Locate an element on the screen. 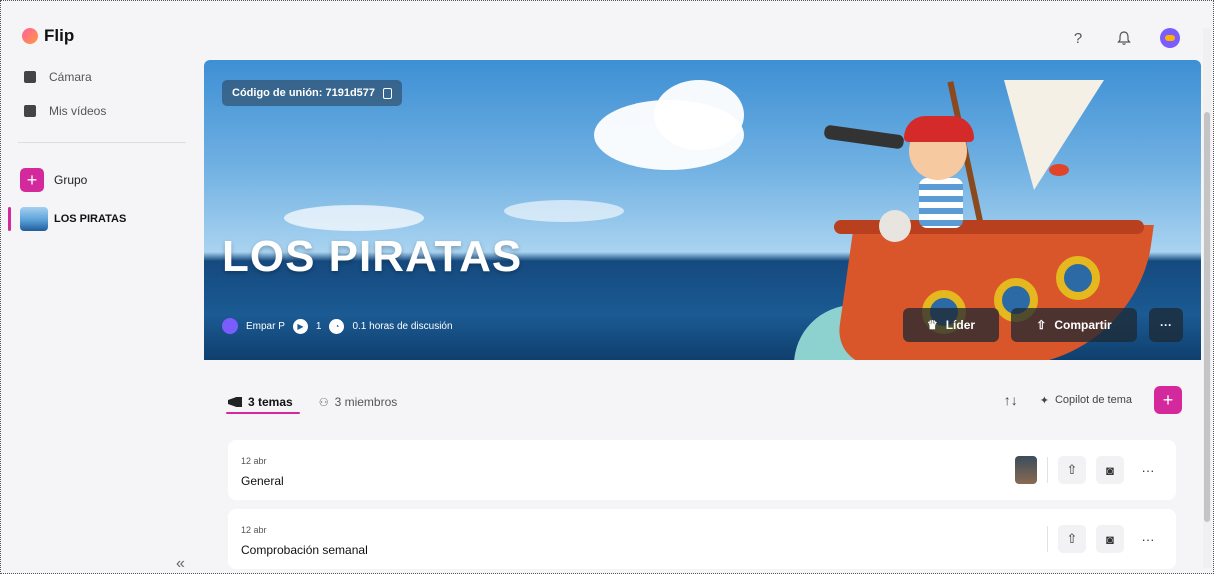 This screenshot has height=574, width=1214. banner-actions: ♛ Líder ⇧ Compartir ··· is located at coordinates (1043, 325).